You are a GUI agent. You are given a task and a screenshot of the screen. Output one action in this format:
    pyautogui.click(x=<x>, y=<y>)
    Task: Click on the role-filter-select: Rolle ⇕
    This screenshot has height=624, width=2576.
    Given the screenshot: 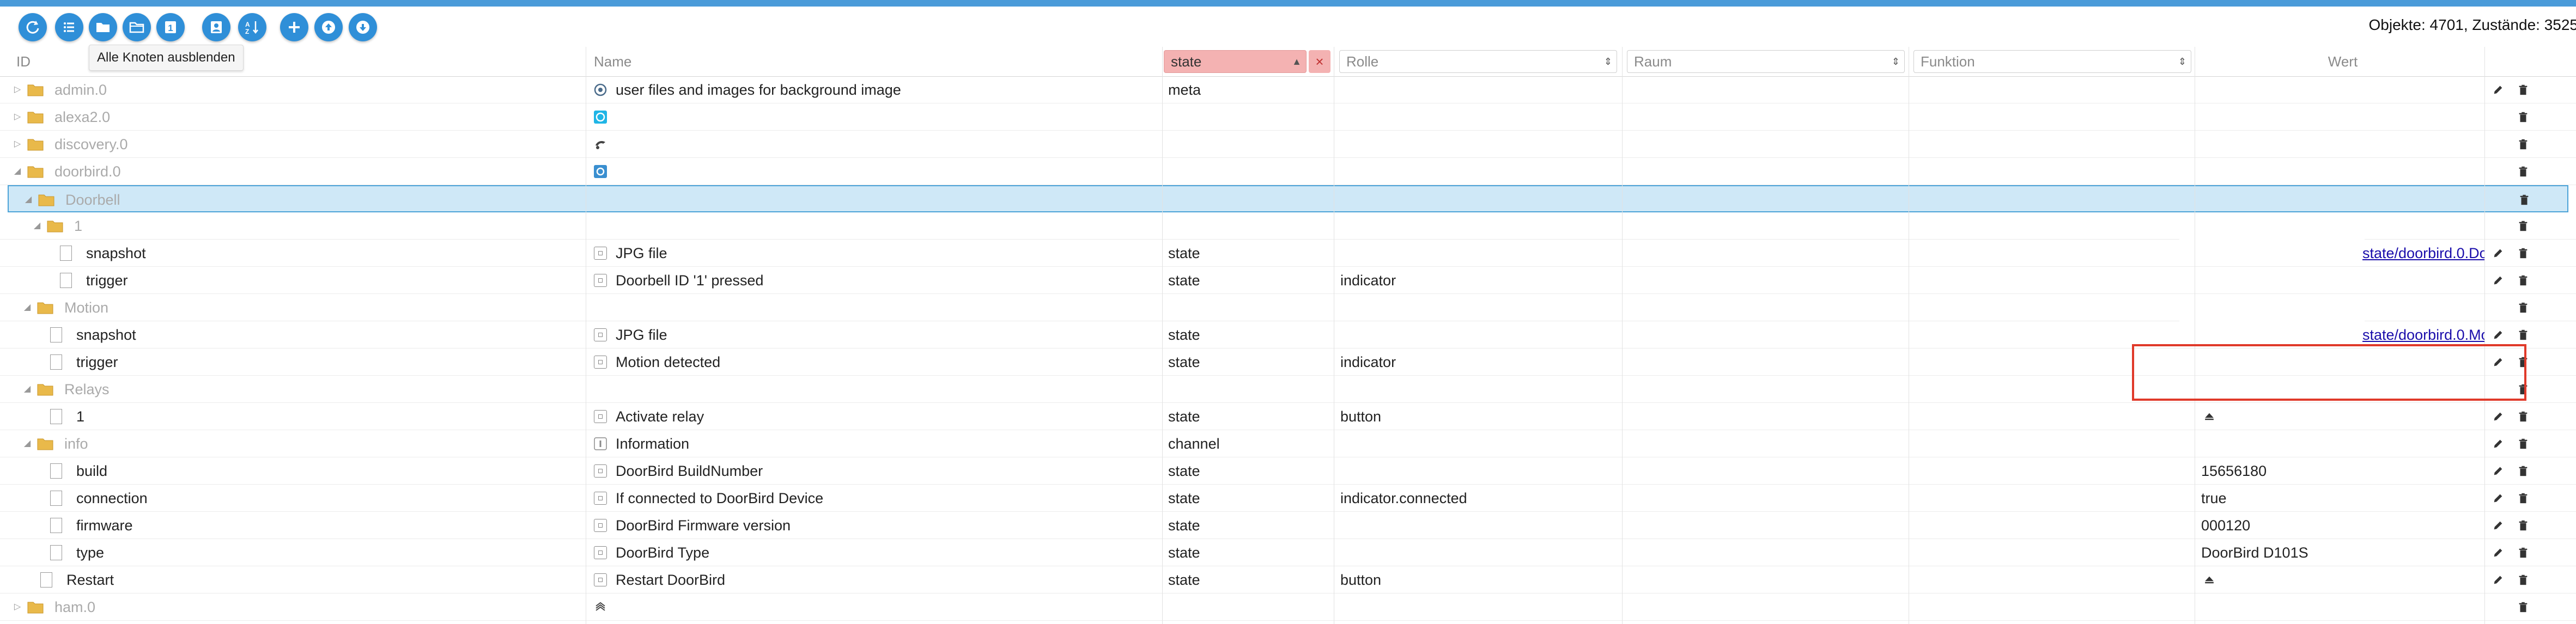 What is the action you would take?
    pyautogui.click(x=1478, y=61)
    